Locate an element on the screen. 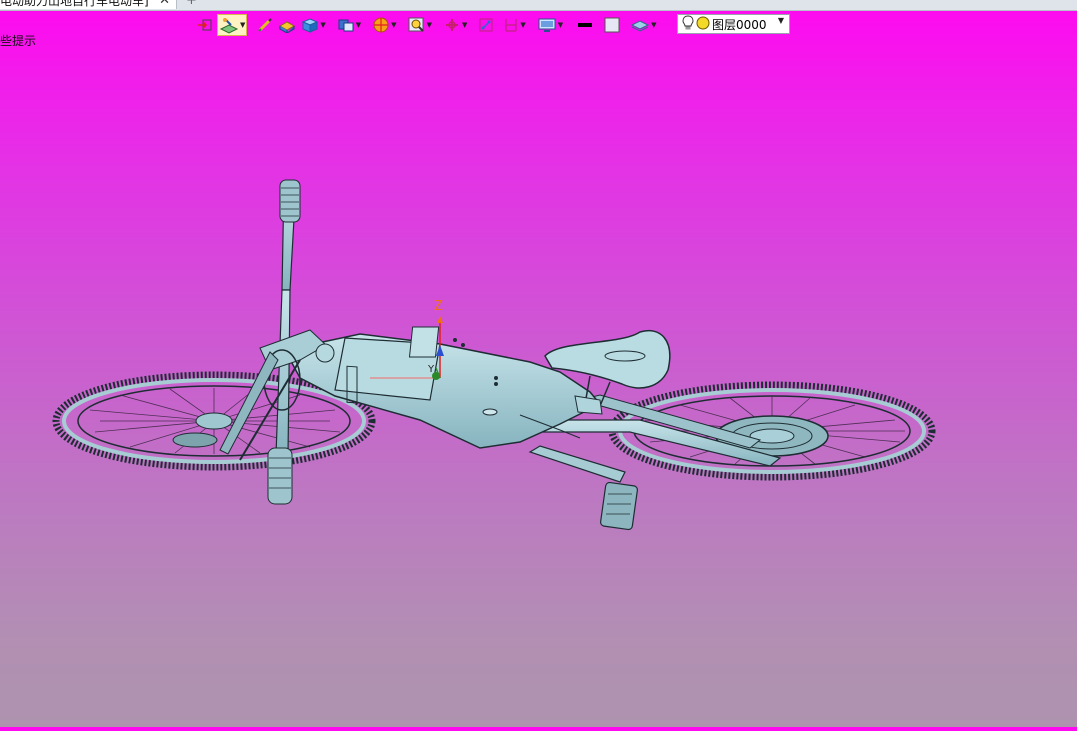 Image resolution: width=1077 pixels, height=731 pixels. pen-button is located at coordinates (265, 25).